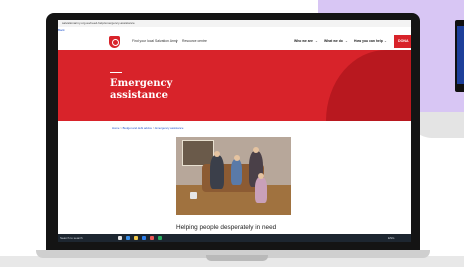 The image size is (464, 267). Describe the element at coordinates (128, 238) in the screenshot. I see `edge-icon` at that location.